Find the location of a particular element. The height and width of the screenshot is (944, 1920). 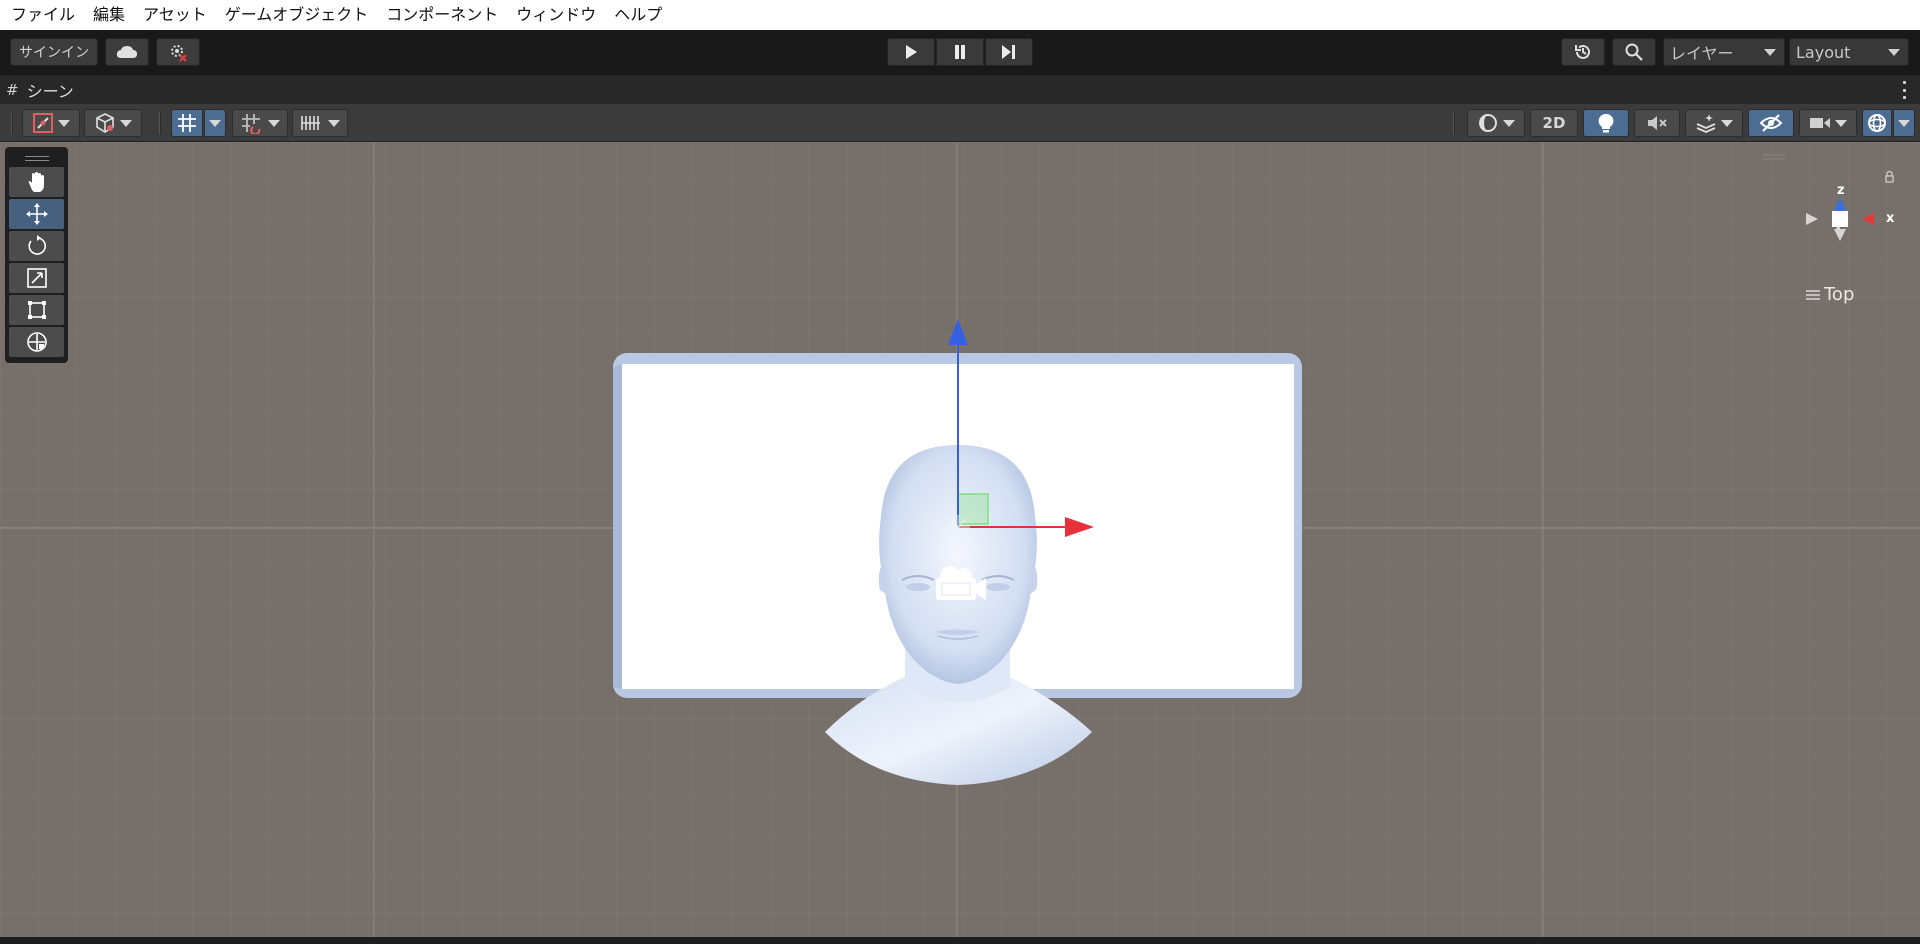

grid-visibility-dropdown is located at coordinates (320, 123).